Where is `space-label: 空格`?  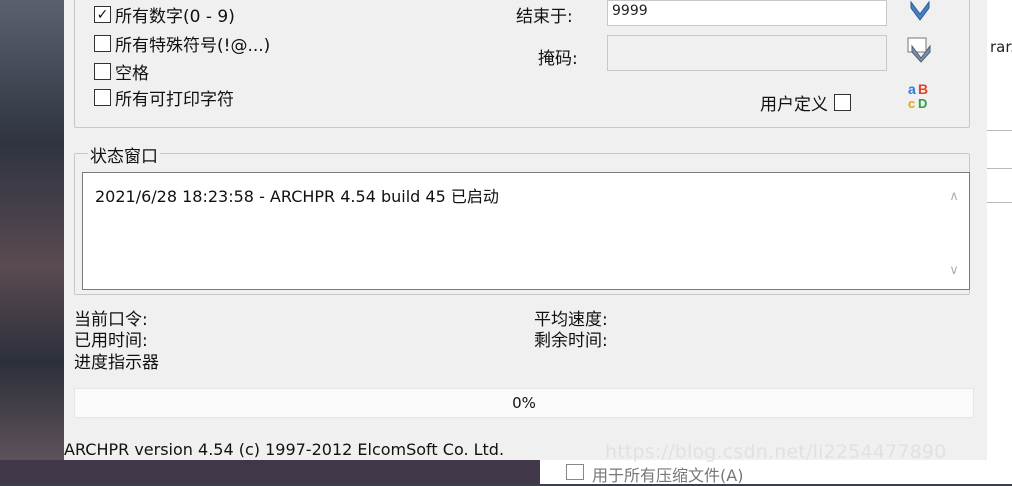 space-label: 空格 is located at coordinates (132, 74).